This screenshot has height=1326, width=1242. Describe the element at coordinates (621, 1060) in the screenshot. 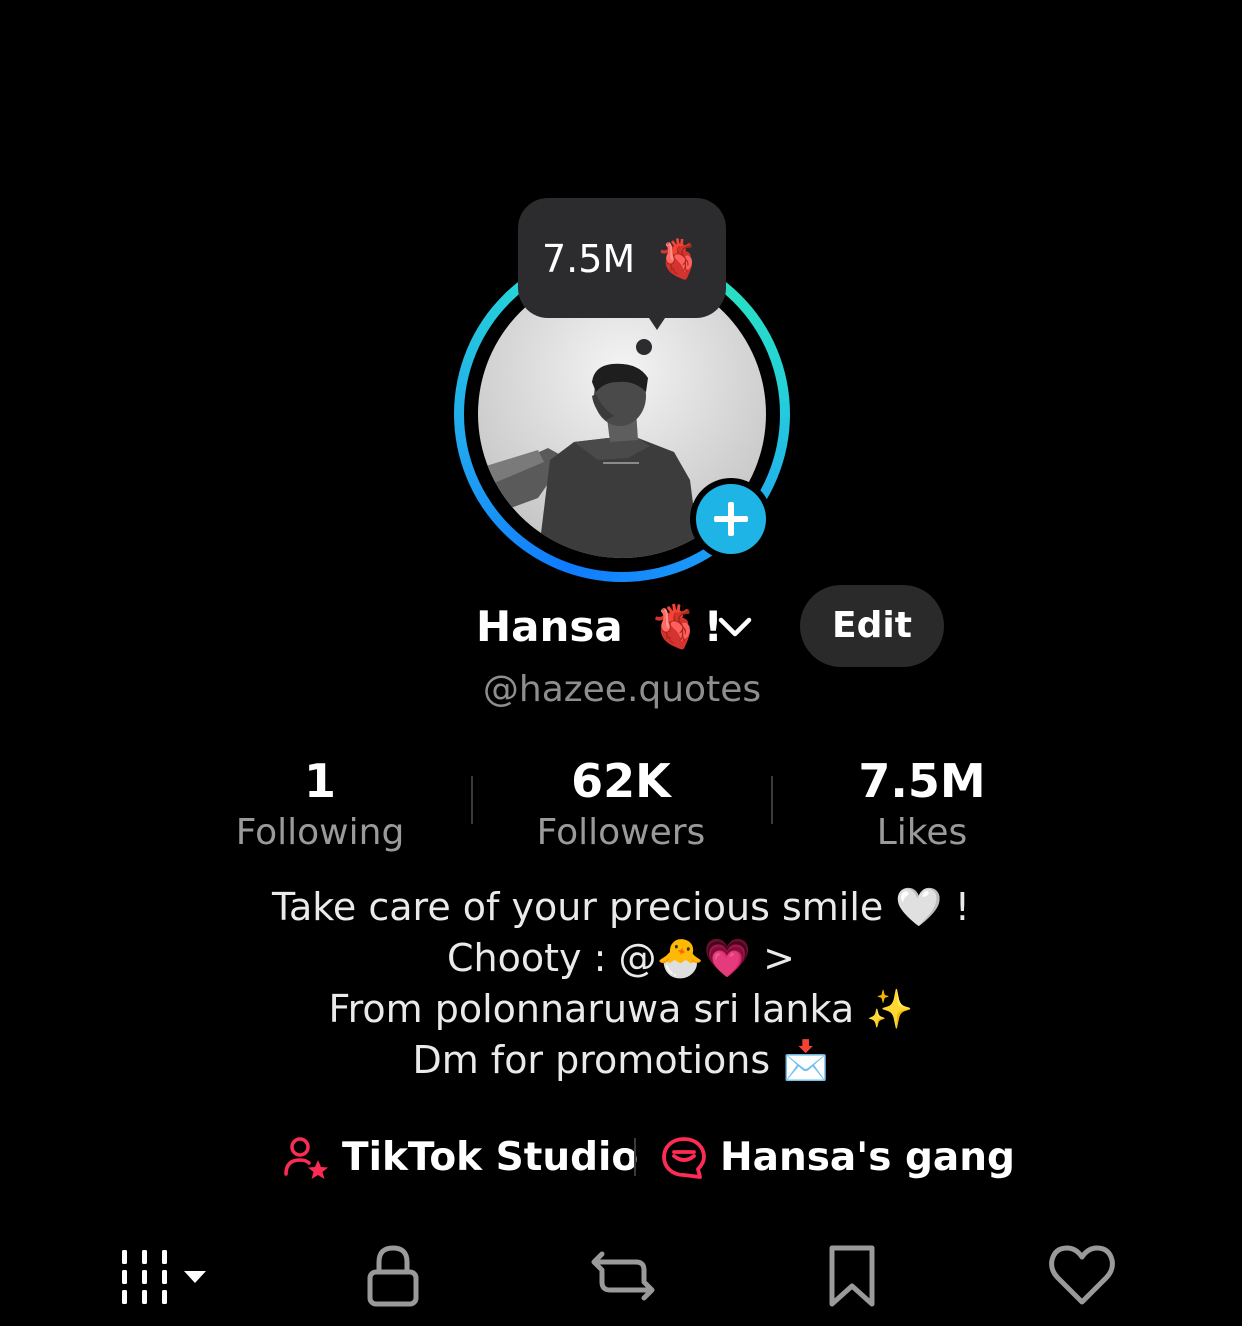

I see `bio-line: Dm for promotions 📩` at that location.